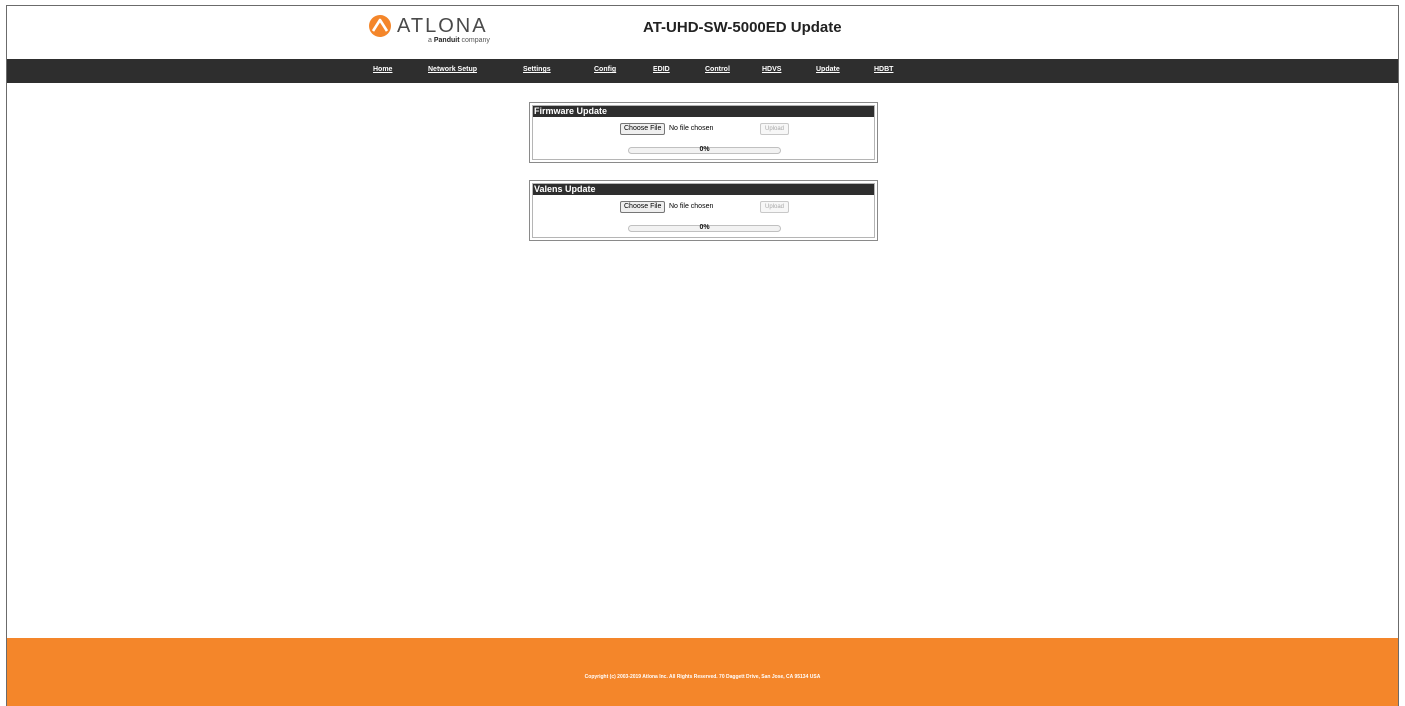 This screenshot has width=1405, height=706. What do you see at coordinates (661, 69) in the screenshot?
I see `nav-edid: EDID` at bounding box center [661, 69].